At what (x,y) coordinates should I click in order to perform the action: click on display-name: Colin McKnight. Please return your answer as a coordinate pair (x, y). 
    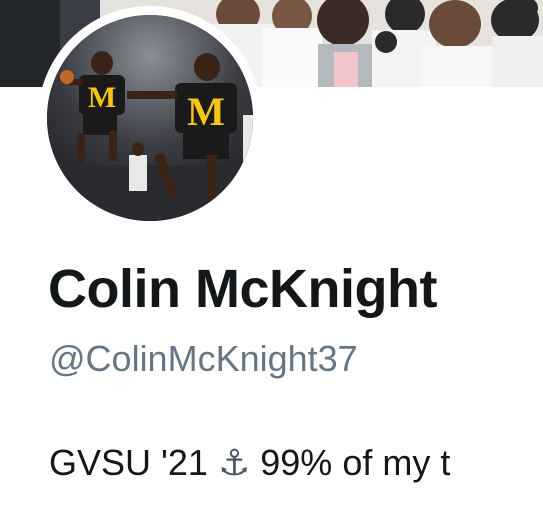
    Looking at the image, I should click on (242, 289).